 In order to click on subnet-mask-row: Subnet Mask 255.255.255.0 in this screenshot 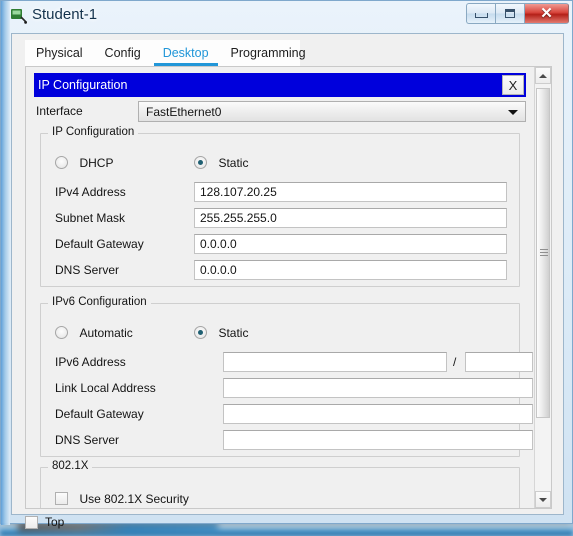, I will do `click(281, 218)`.